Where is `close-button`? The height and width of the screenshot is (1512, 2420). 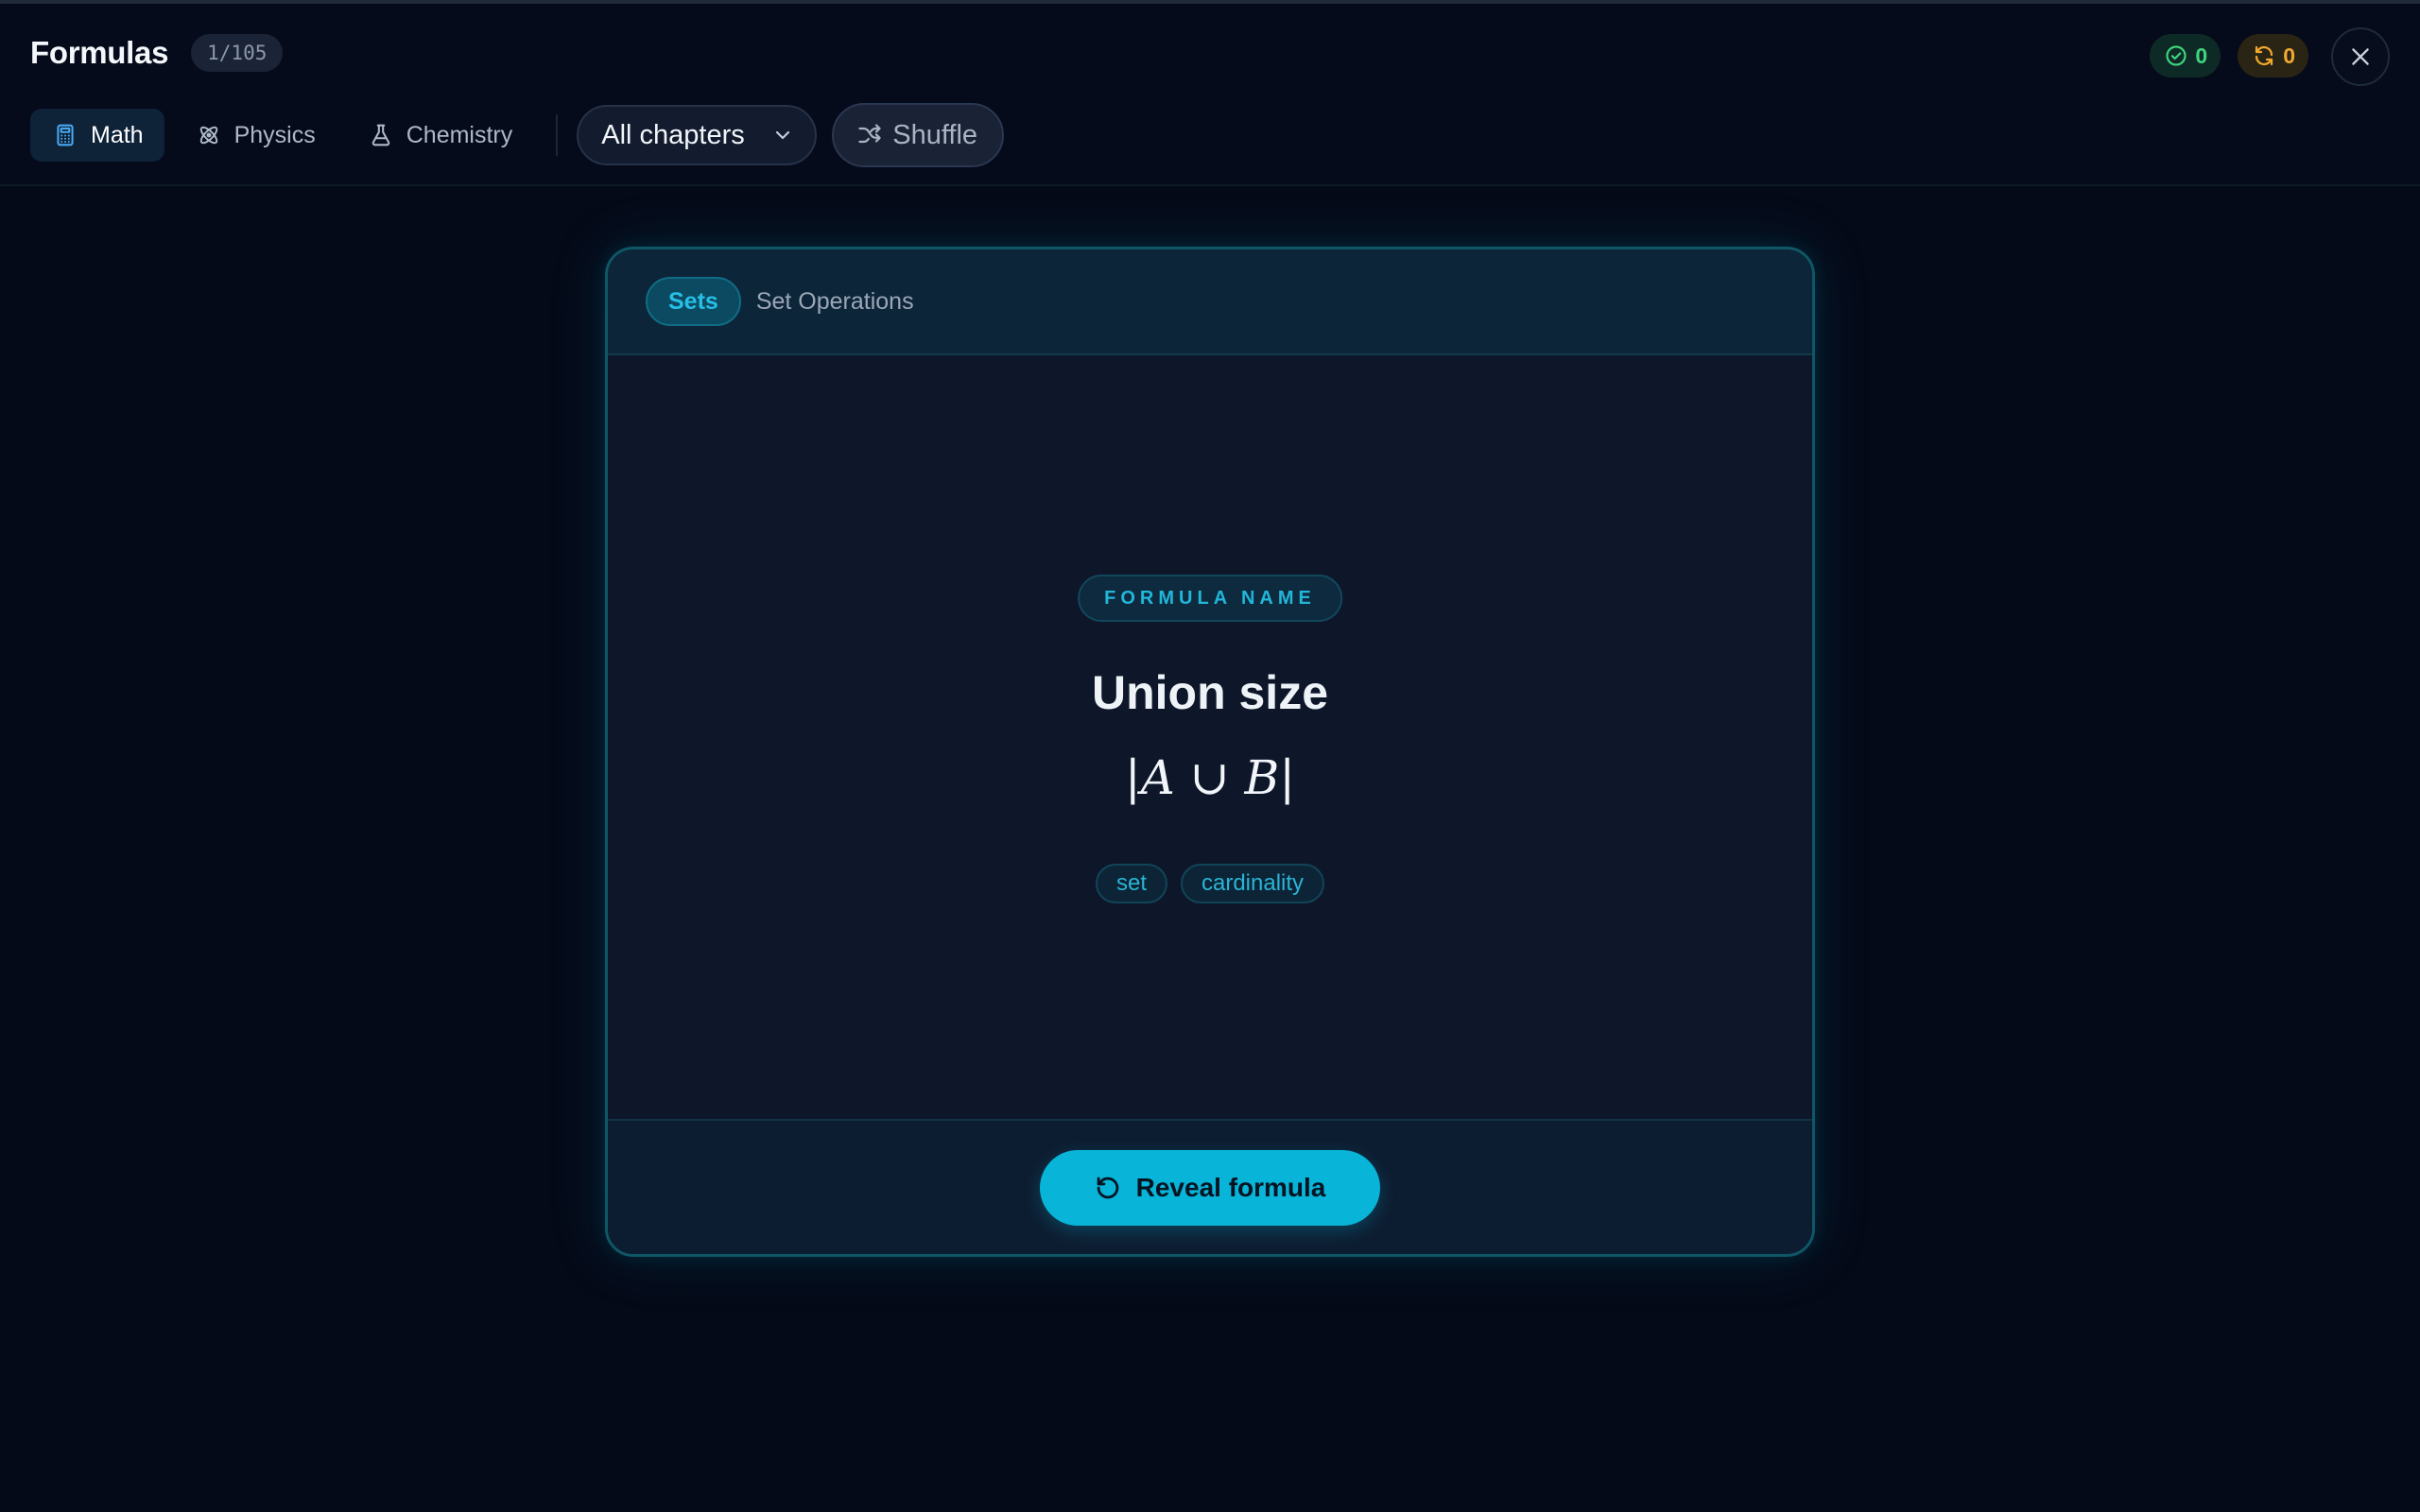 close-button is located at coordinates (2360, 56).